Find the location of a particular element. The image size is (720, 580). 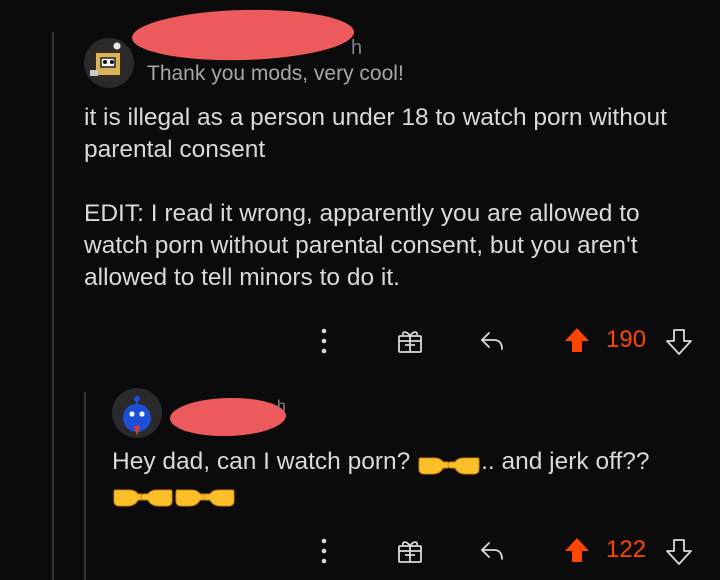

point-emoji-row is located at coordinates (174, 498).